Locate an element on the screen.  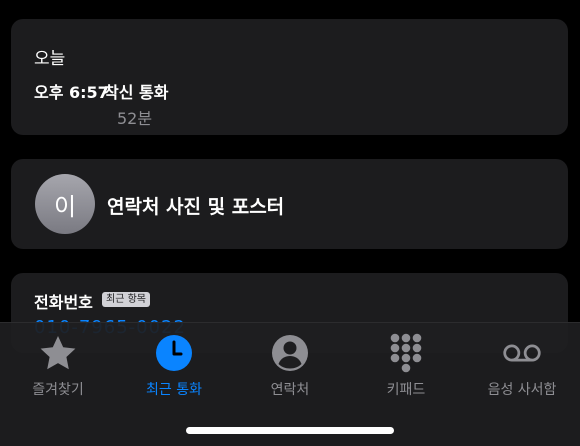
keypad-icon is located at coordinates (406, 353).